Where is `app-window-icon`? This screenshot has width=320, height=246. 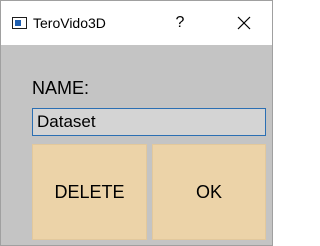
app-window-icon is located at coordinates (19, 23).